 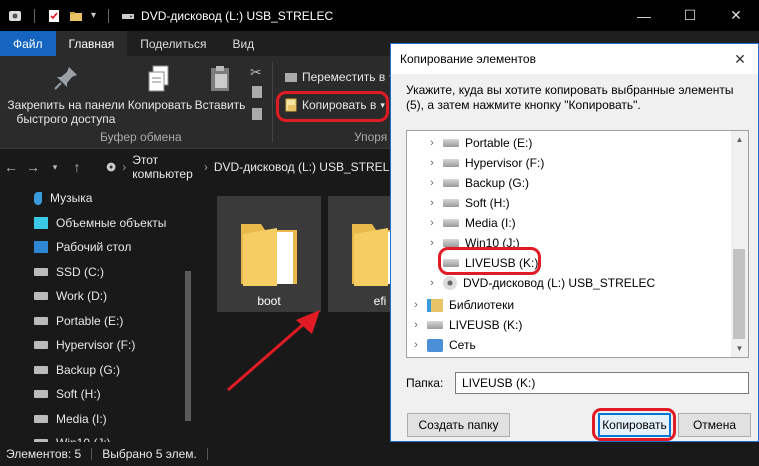 What do you see at coordinates (220, 105) in the screenshot?
I see `paste-label: Вставить` at bounding box center [220, 105].